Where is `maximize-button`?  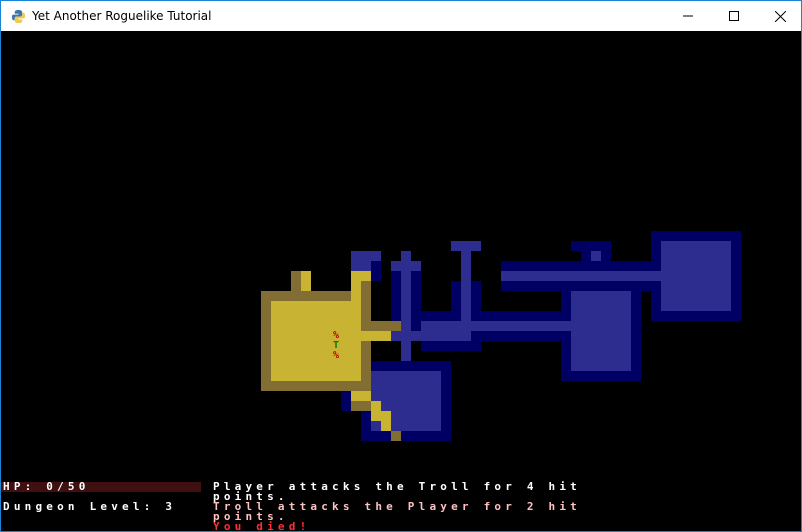
maximize-button is located at coordinates (734, 16).